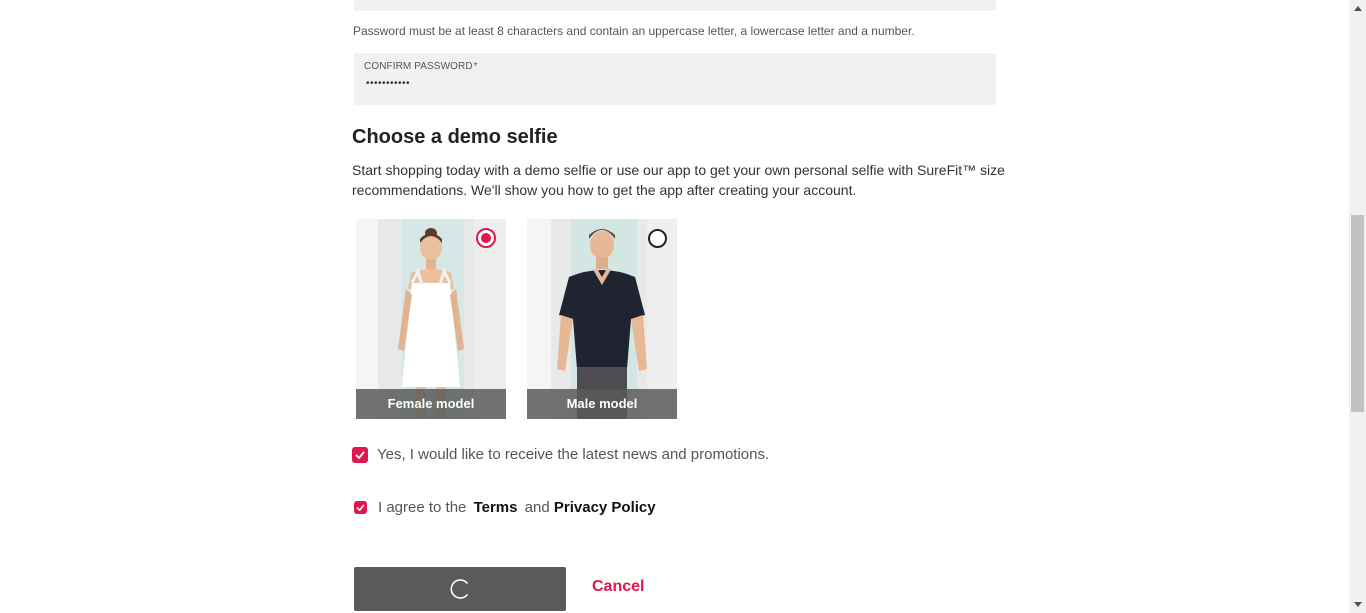  What do you see at coordinates (455, 137) in the screenshot?
I see `demo-selfie-title: Choose a demo selfie` at bounding box center [455, 137].